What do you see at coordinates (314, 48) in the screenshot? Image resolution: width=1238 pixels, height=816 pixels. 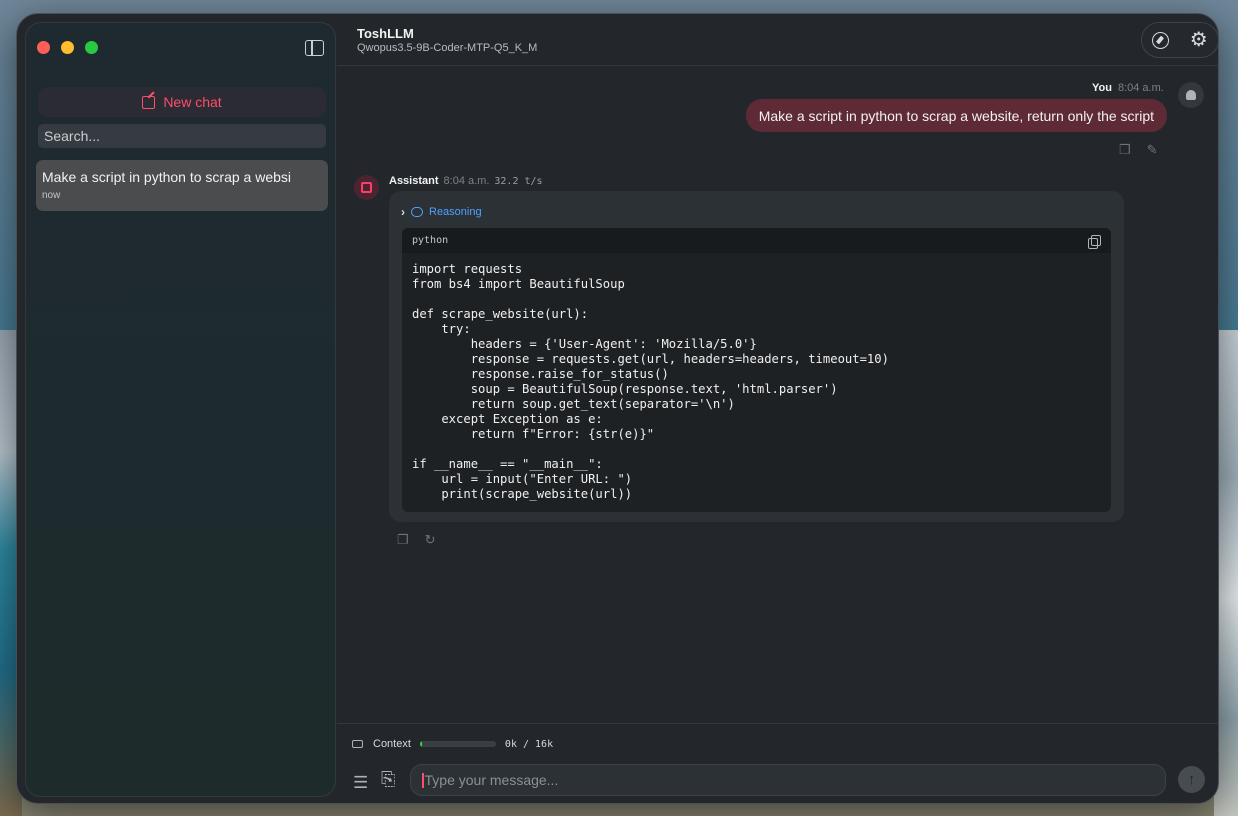 I see `sidebar-toggle-icon` at bounding box center [314, 48].